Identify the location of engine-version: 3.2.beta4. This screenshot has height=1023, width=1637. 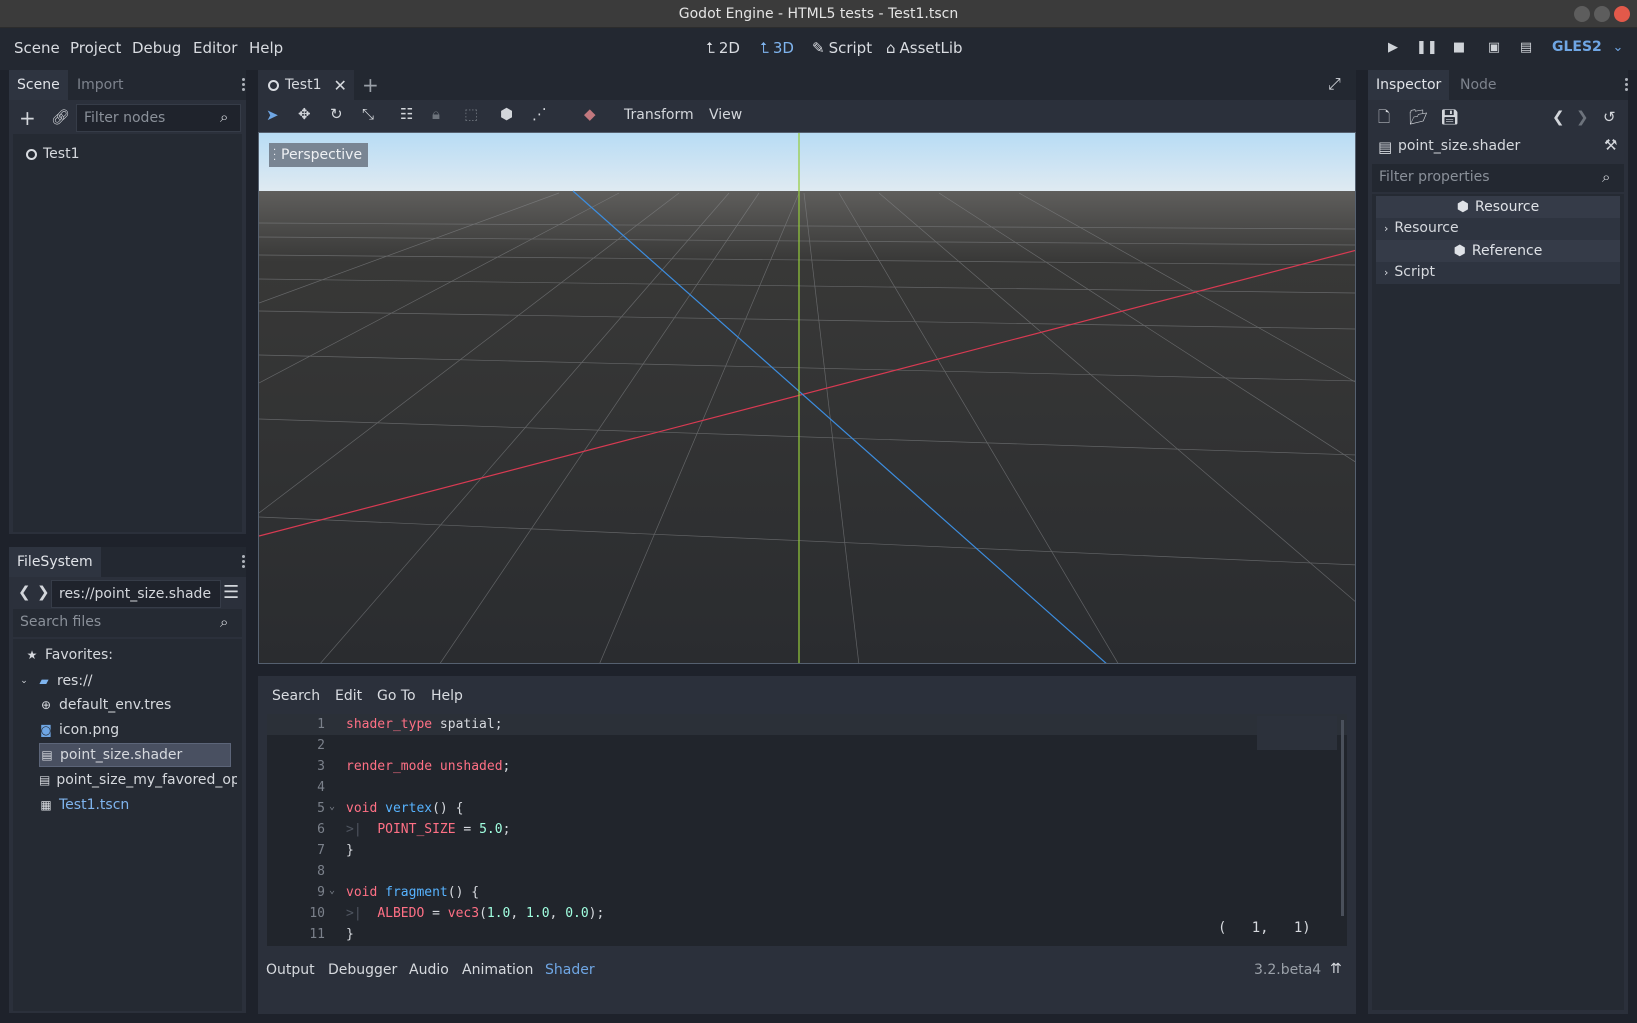
(1288, 970).